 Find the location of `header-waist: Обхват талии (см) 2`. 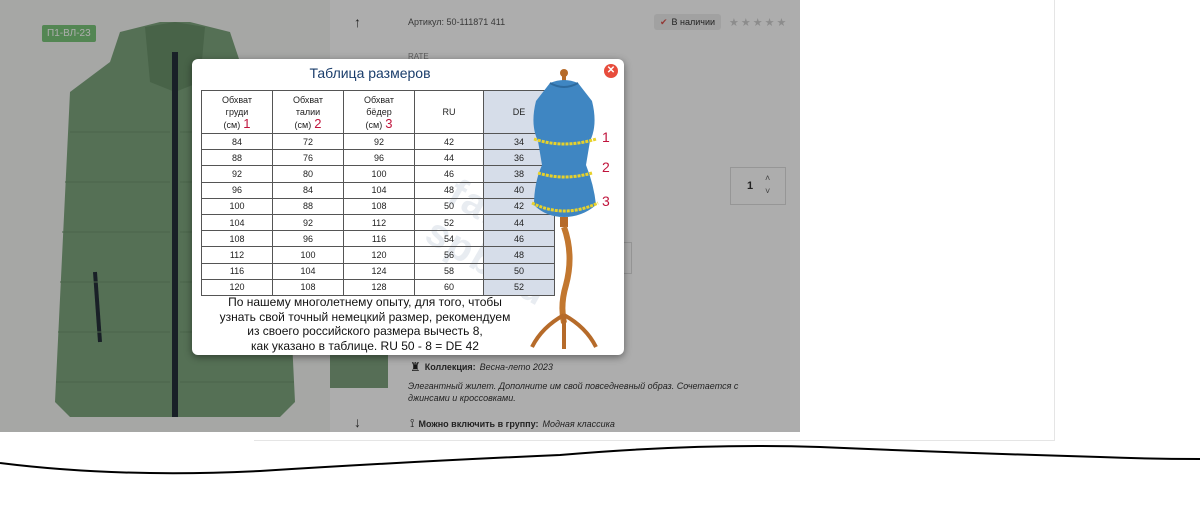

header-waist: Обхват талии (см) 2 is located at coordinates (308, 112).